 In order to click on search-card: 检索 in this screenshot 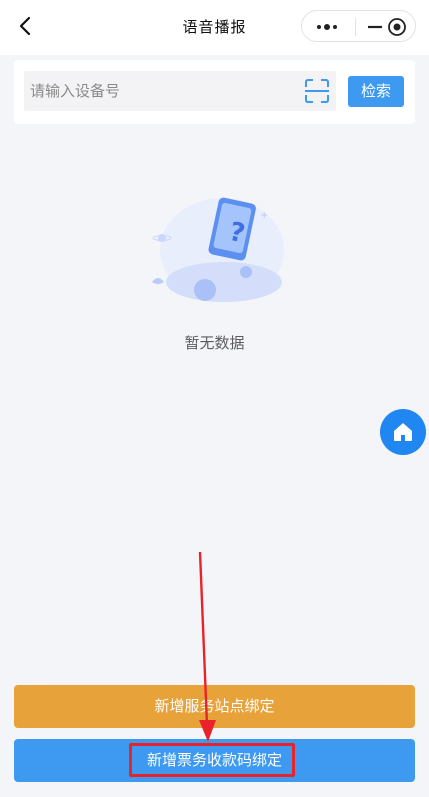, I will do `click(214, 92)`.